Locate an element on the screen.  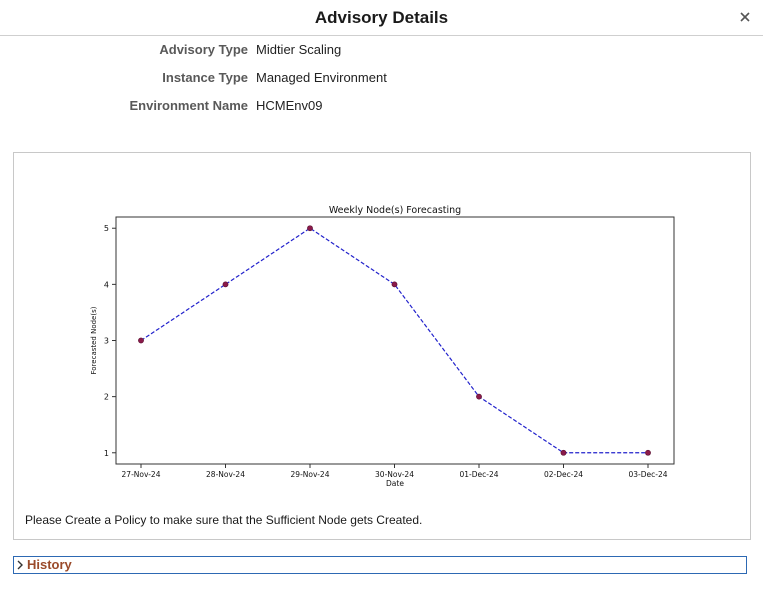
x-tick-label: 03-Dec-24 is located at coordinates (647, 474).